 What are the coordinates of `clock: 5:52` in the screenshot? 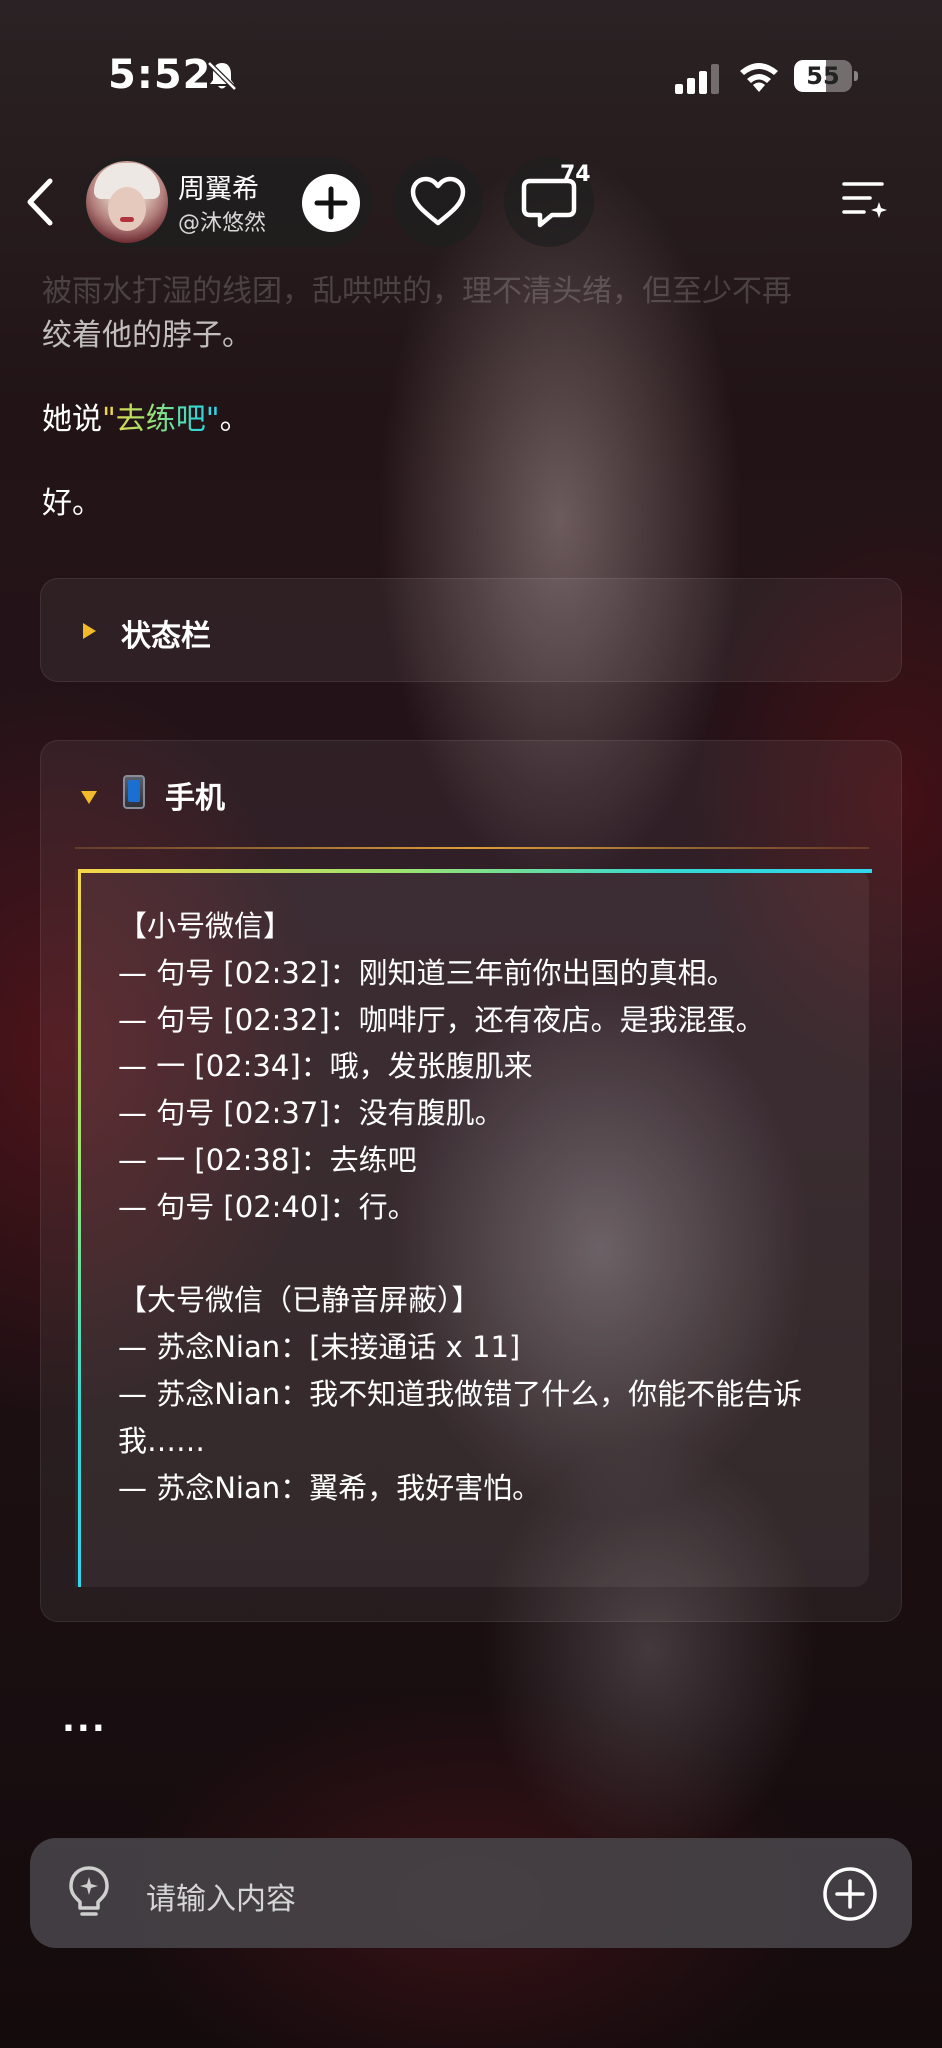 It's located at (160, 75).